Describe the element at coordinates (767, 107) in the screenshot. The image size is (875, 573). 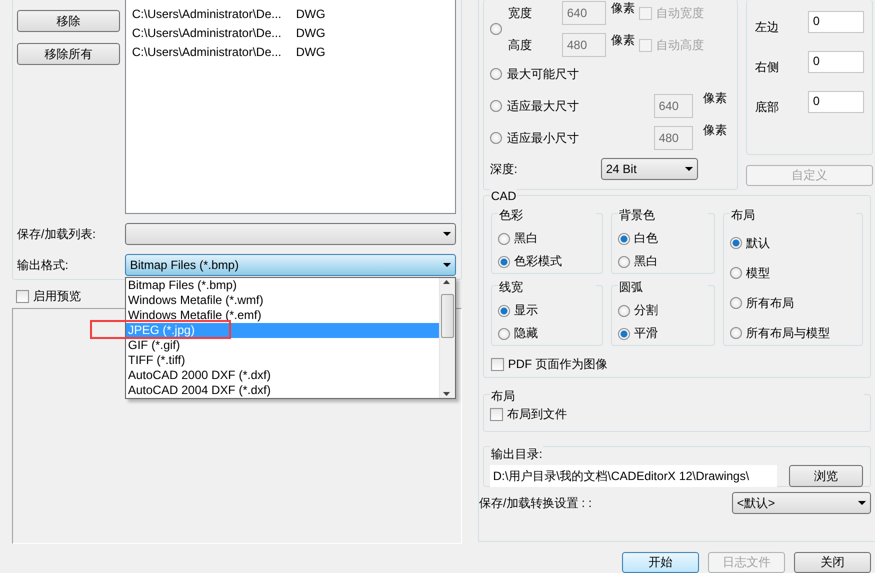
I see `margin-label: 底部` at that location.